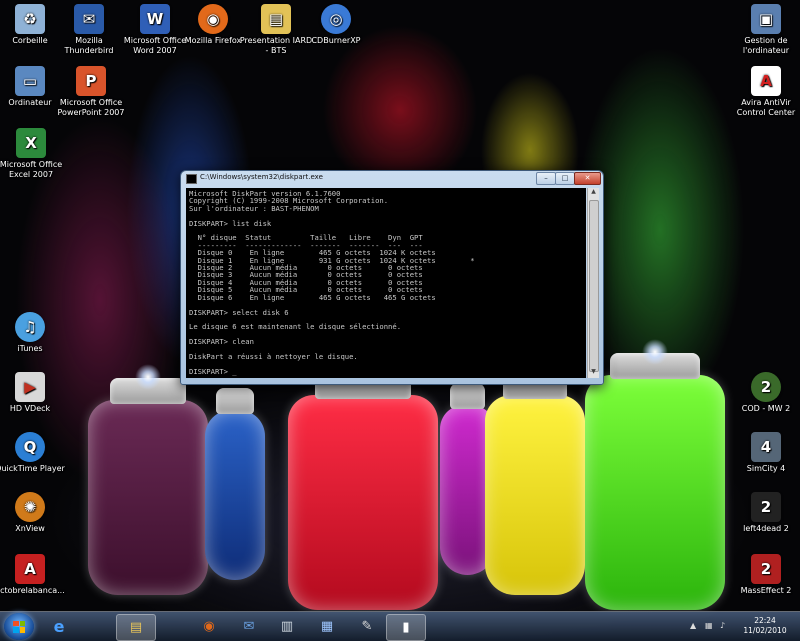 This screenshot has width=800, height=641. I want to click on desktop-icon-excel: X Microsoft Office Excel 2007, so click(34, 154).